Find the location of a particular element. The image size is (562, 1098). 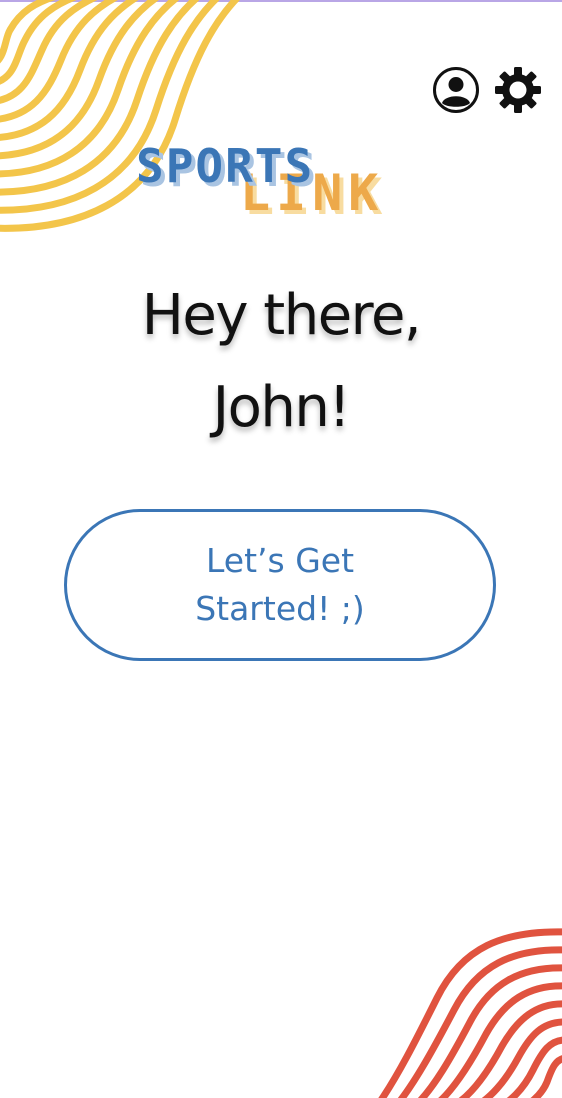

user-circle-icon is located at coordinates (456, 90).